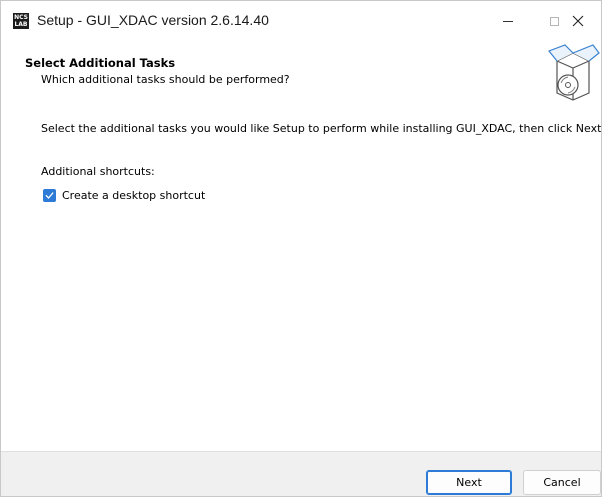  What do you see at coordinates (153, 20) in the screenshot?
I see `window-title: Setup - GUI_XDAC version 2.6.14.40` at bounding box center [153, 20].